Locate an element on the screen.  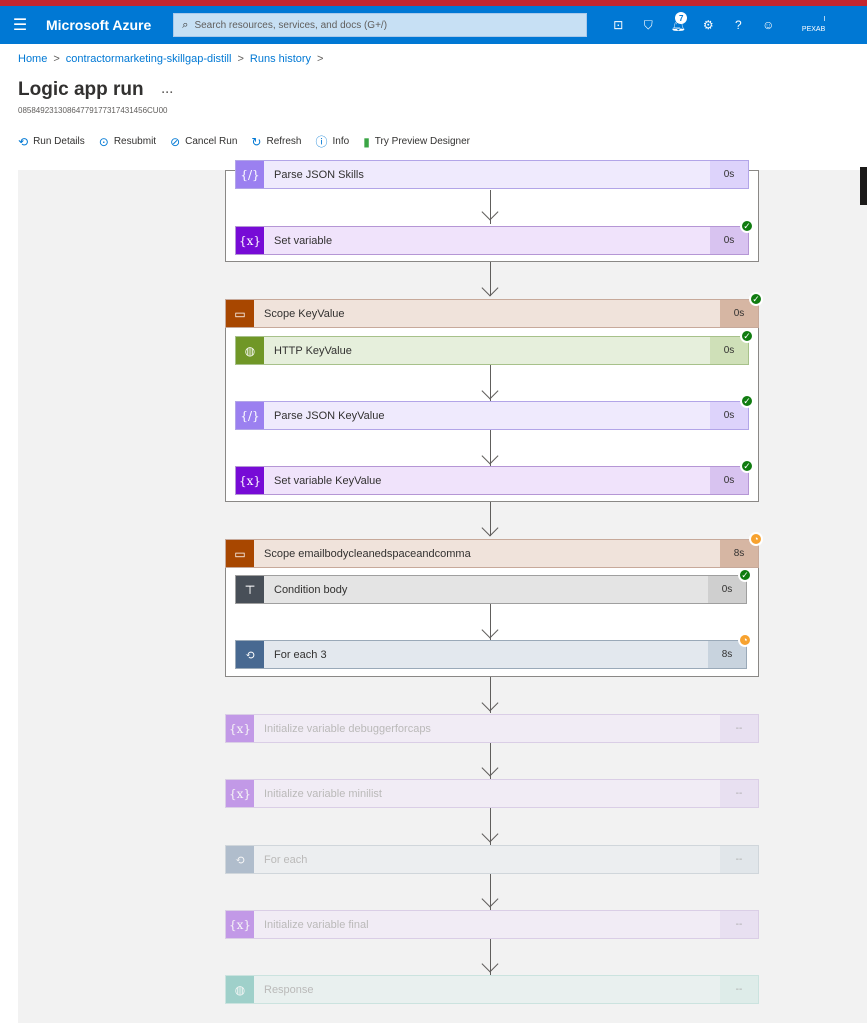
cloud-shell-icon: ⊡ is located at coordinates (618, 25).